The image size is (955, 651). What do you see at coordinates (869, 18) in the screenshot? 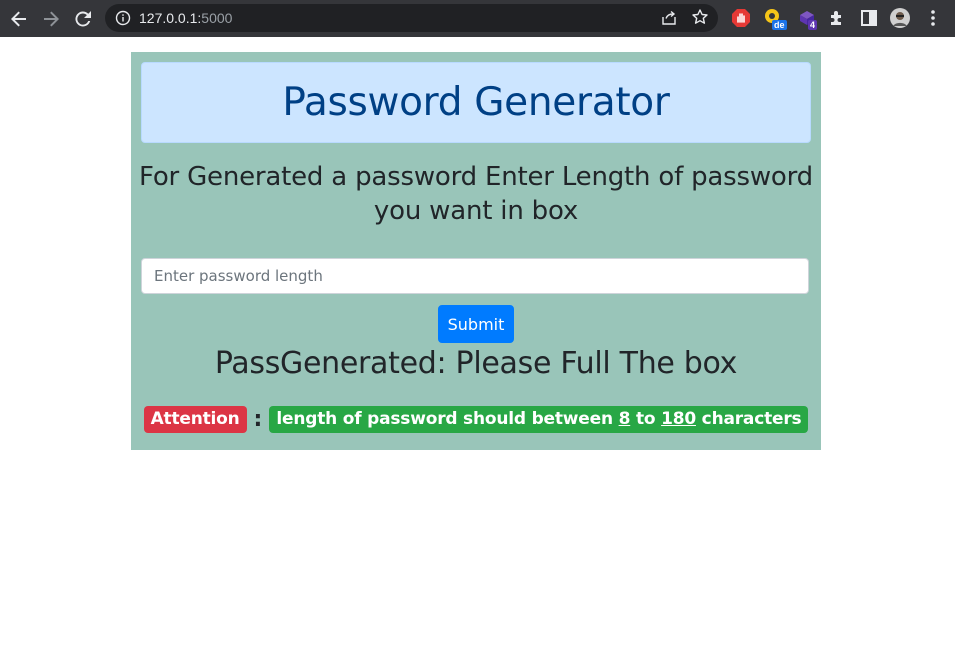
I see `side-panel-icon` at bounding box center [869, 18].